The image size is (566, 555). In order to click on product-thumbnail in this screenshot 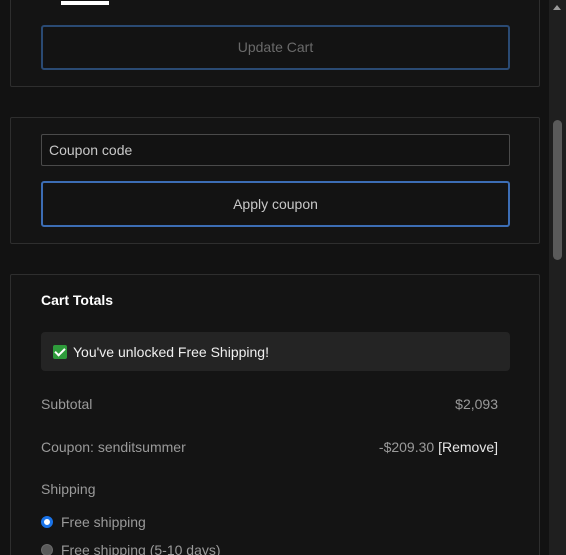, I will do `click(85, 3)`.